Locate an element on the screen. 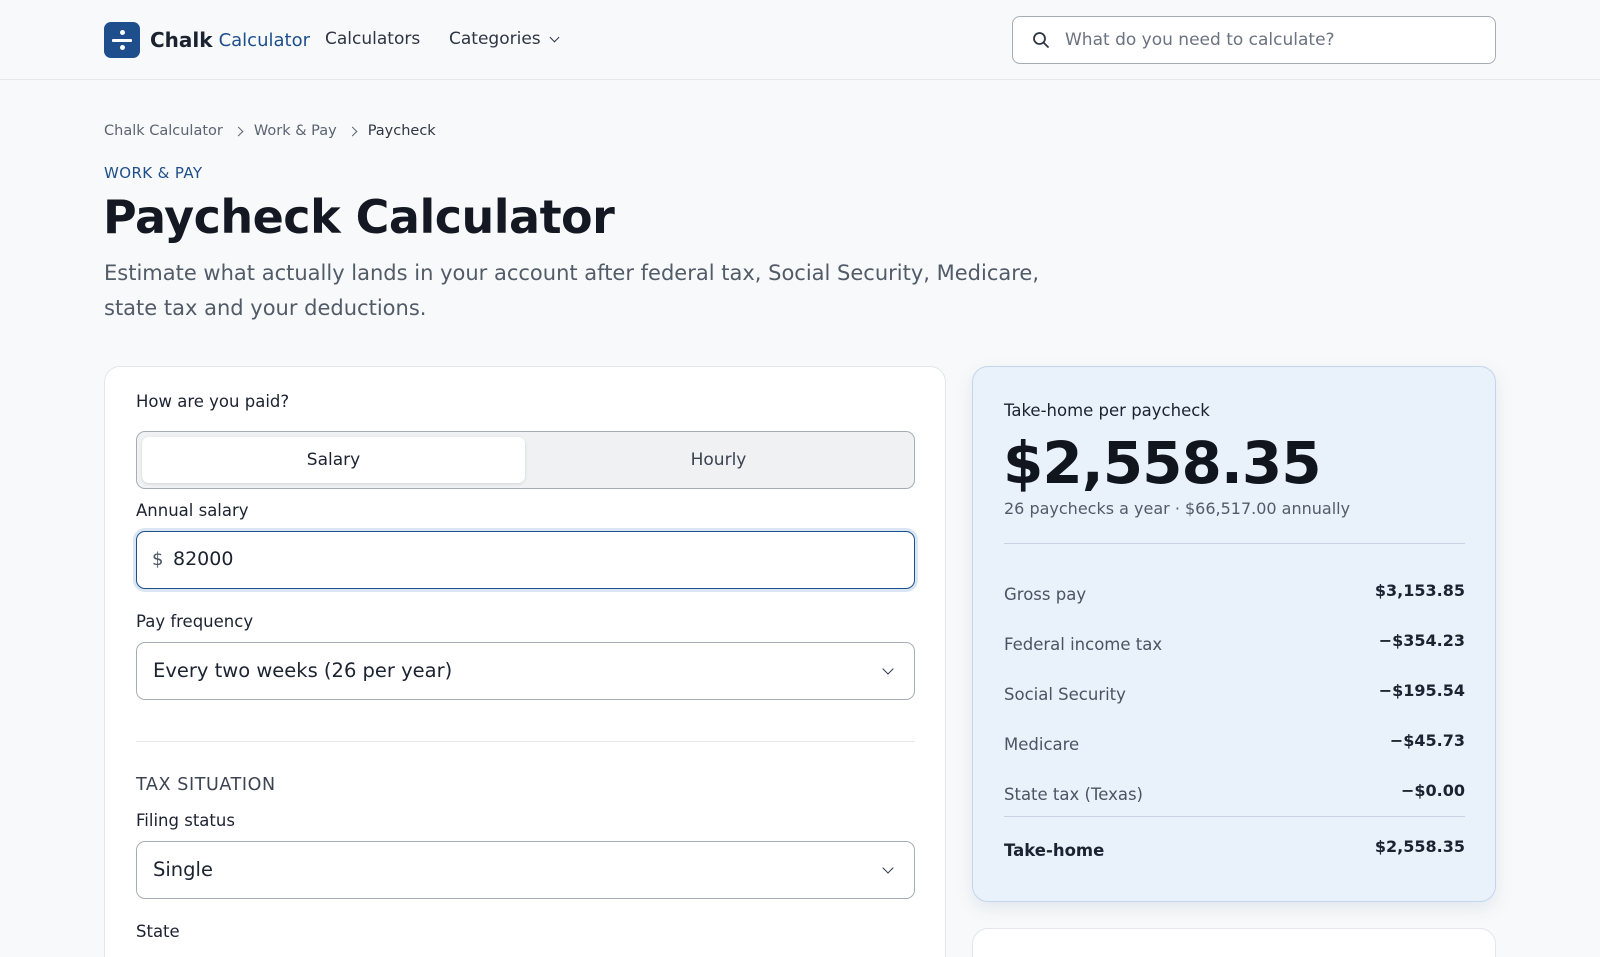 Image resolution: width=1600 pixels, height=957 pixels. top-navigation-bar: Chalk Calculator Calculators Categories is located at coordinates (800, 40).